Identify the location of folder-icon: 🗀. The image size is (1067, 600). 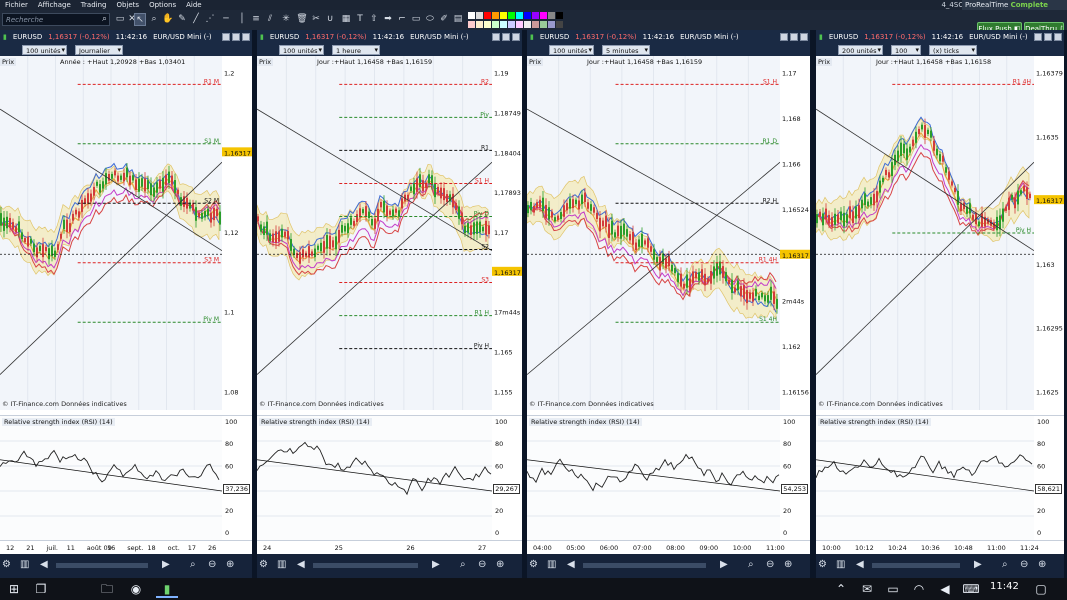
(107, 589).